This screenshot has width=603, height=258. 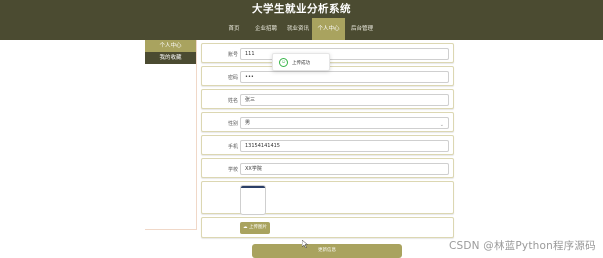 I want to click on nav-admin: 后台管理, so click(x=362, y=29).